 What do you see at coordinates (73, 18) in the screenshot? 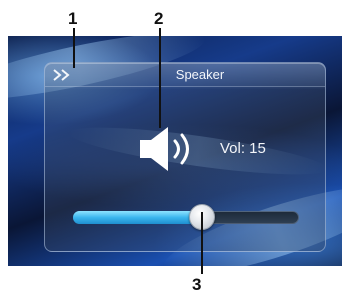
I see `callout-1: 1` at bounding box center [73, 18].